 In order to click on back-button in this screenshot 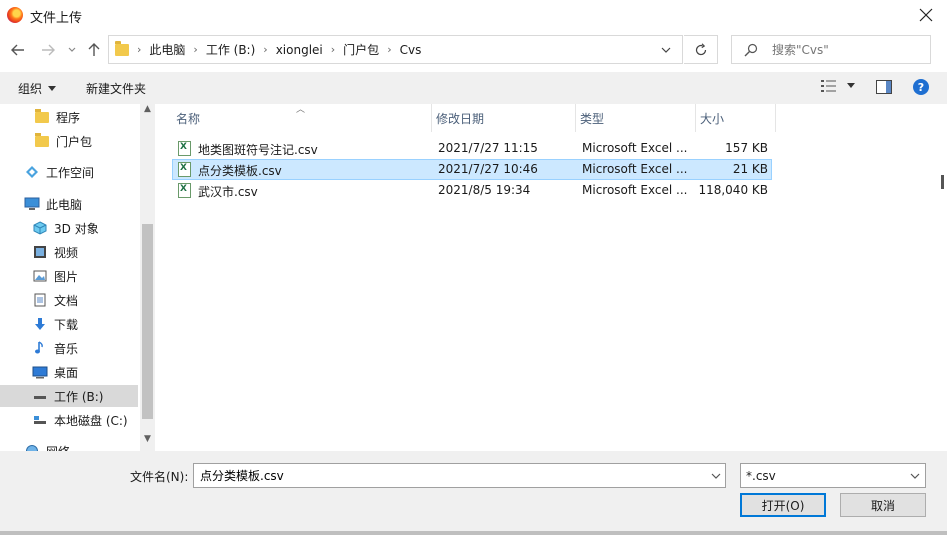, I will do `click(18, 50)`.